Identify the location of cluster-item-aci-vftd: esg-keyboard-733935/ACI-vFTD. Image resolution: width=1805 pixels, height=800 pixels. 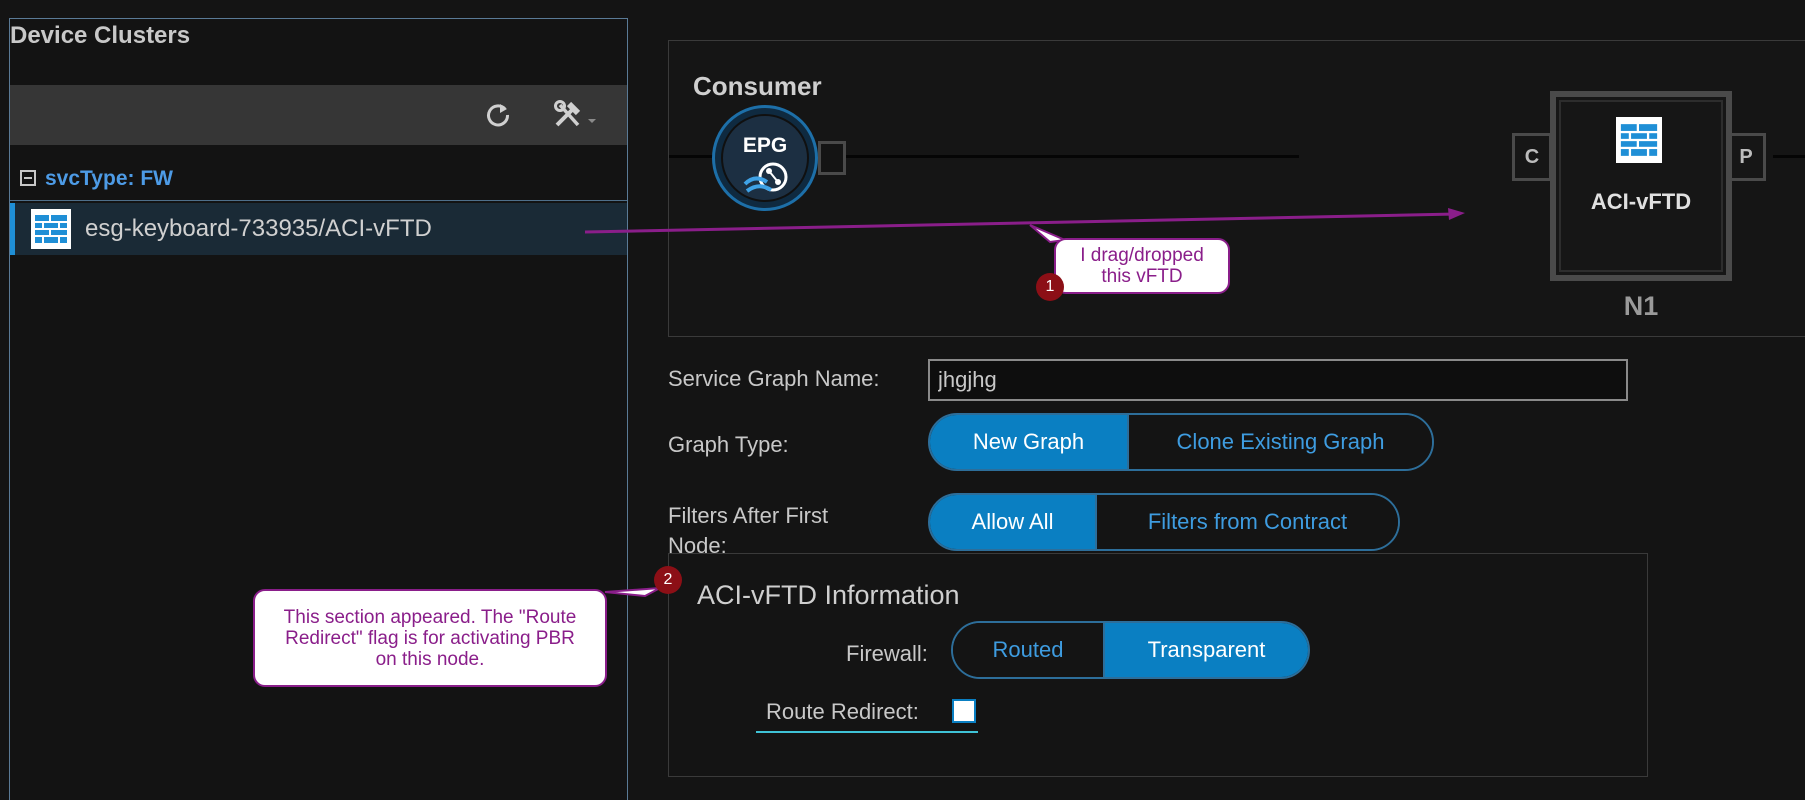
(318, 229).